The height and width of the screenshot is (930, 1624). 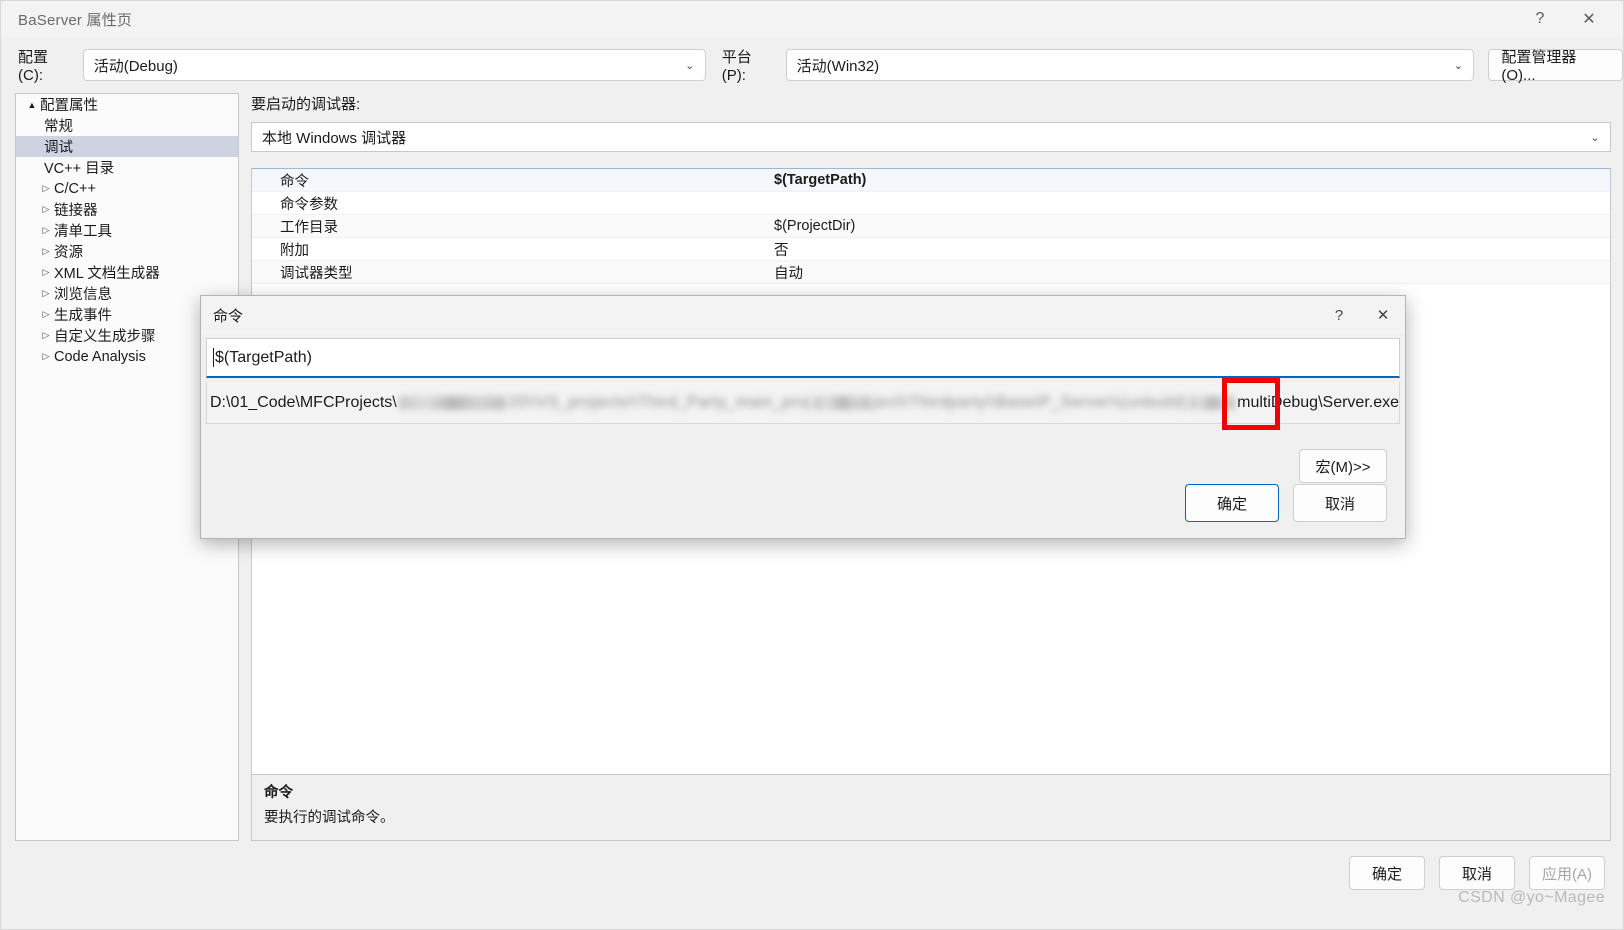 I want to click on dialog-cancel-button: 取消, so click(x=1340, y=503).